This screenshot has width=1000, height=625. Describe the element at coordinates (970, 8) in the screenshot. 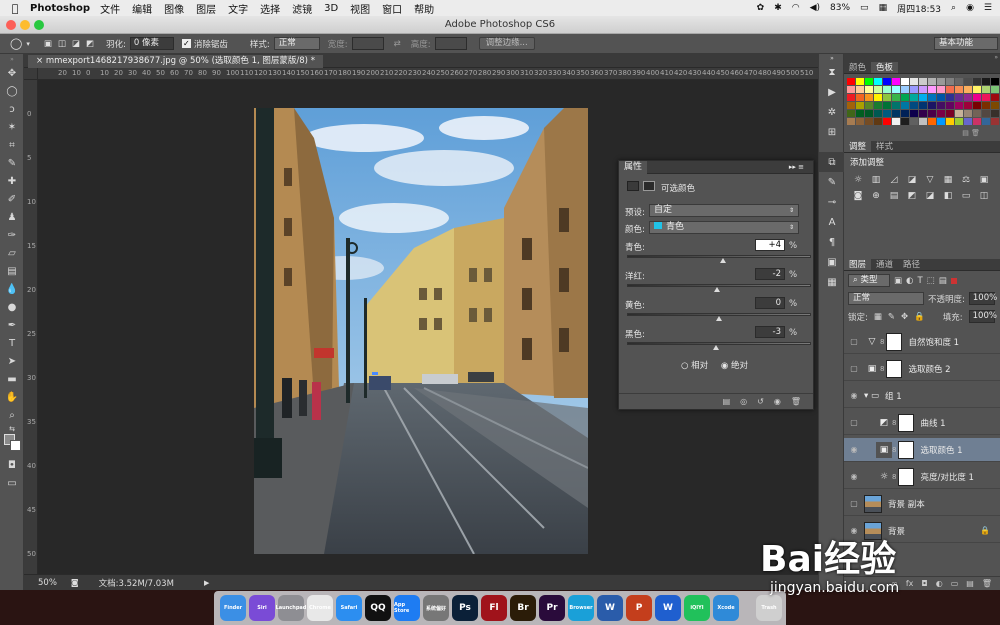

I see `siri-icon: ◉` at that location.